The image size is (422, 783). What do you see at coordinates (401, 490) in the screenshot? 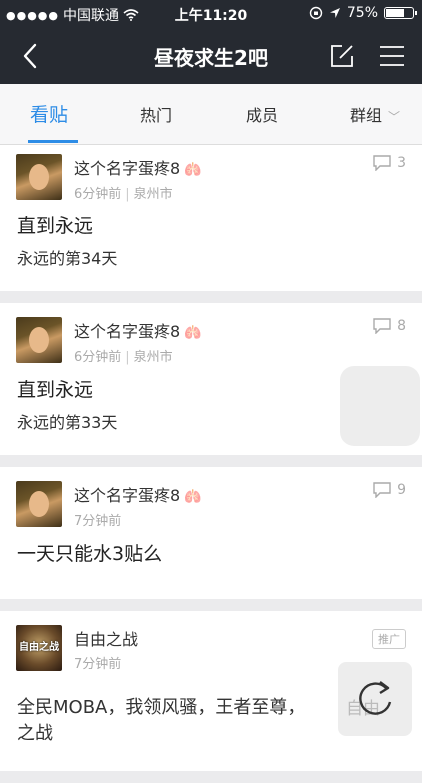
I see `comment-count-value: 9` at bounding box center [401, 490].